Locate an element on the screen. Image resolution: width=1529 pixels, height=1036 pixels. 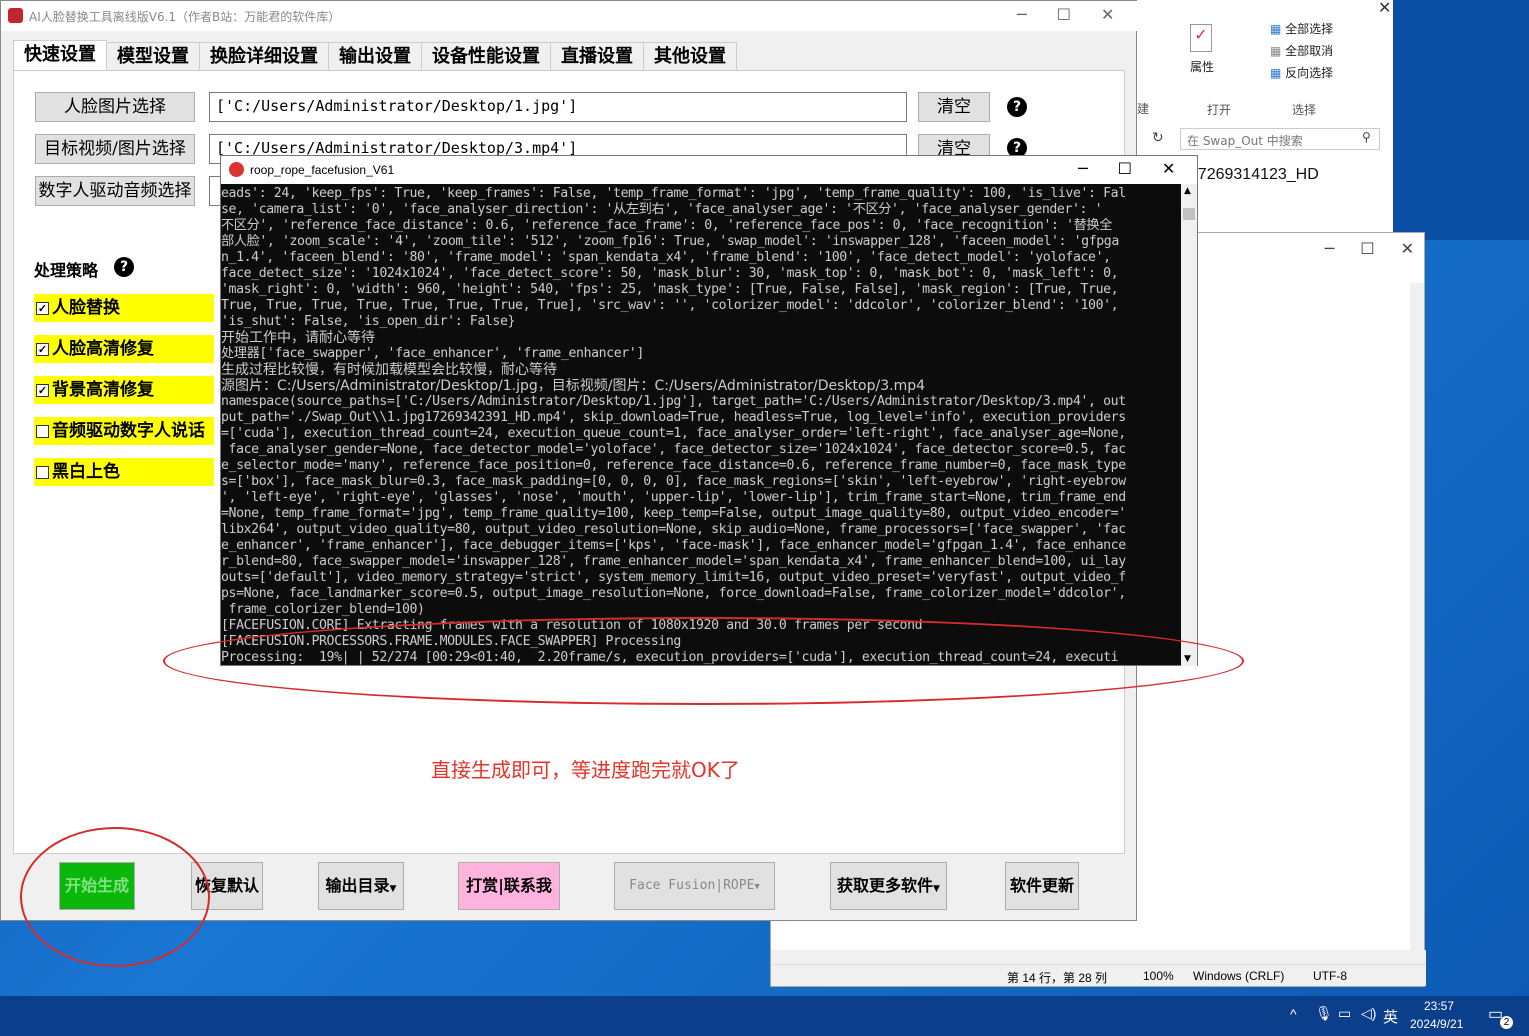
refresh-icon: ↻ is located at coordinates (1158, 138).